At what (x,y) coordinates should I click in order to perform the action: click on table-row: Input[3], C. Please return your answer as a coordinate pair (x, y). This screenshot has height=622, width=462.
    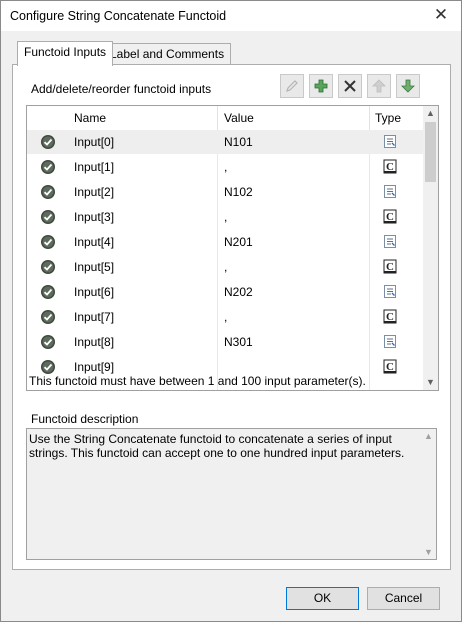
    Looking at the image, I should click on (225, 217).